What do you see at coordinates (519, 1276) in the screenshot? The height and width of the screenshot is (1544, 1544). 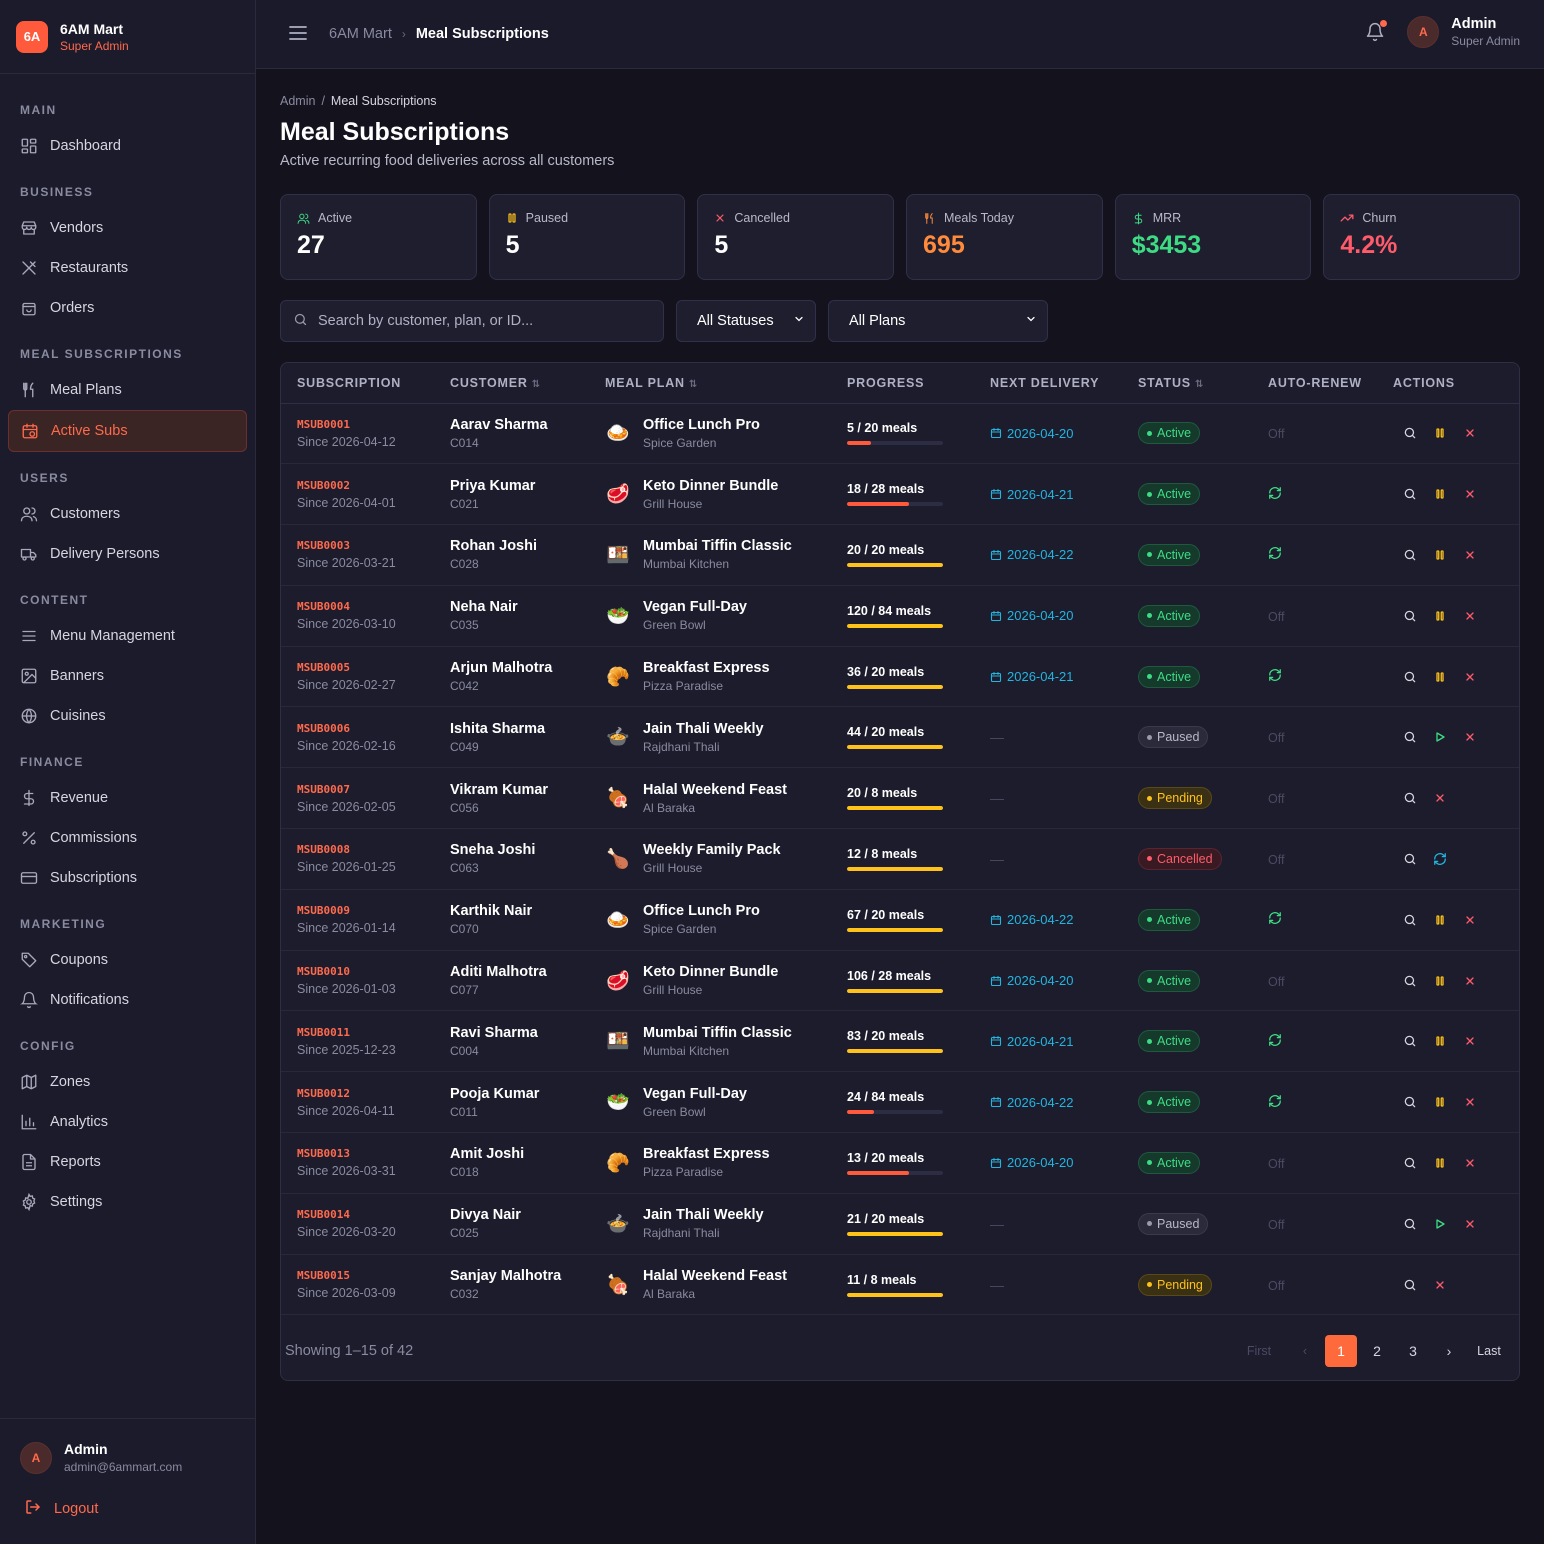 I see `customer-name: Sanjay Malhotra` at bounding box center [519, 1276].